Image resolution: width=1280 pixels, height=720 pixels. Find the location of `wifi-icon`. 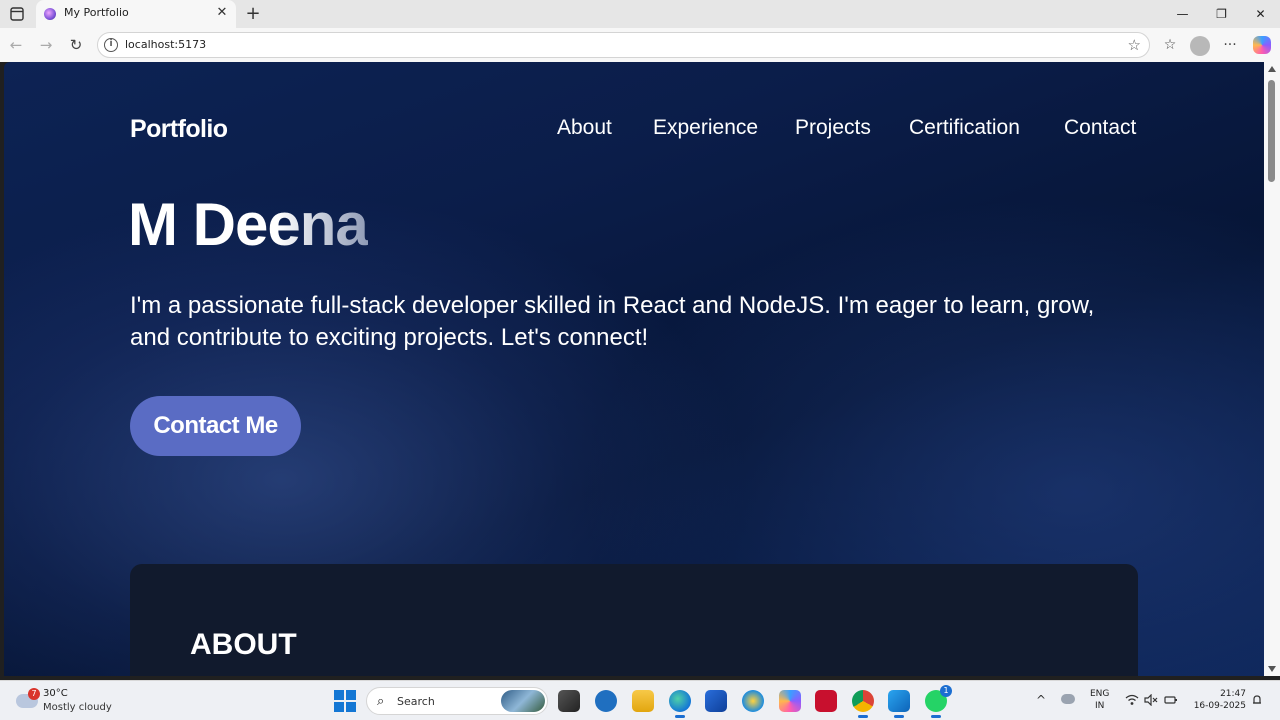

wifi-icon is located at coordinates (1132, 700).